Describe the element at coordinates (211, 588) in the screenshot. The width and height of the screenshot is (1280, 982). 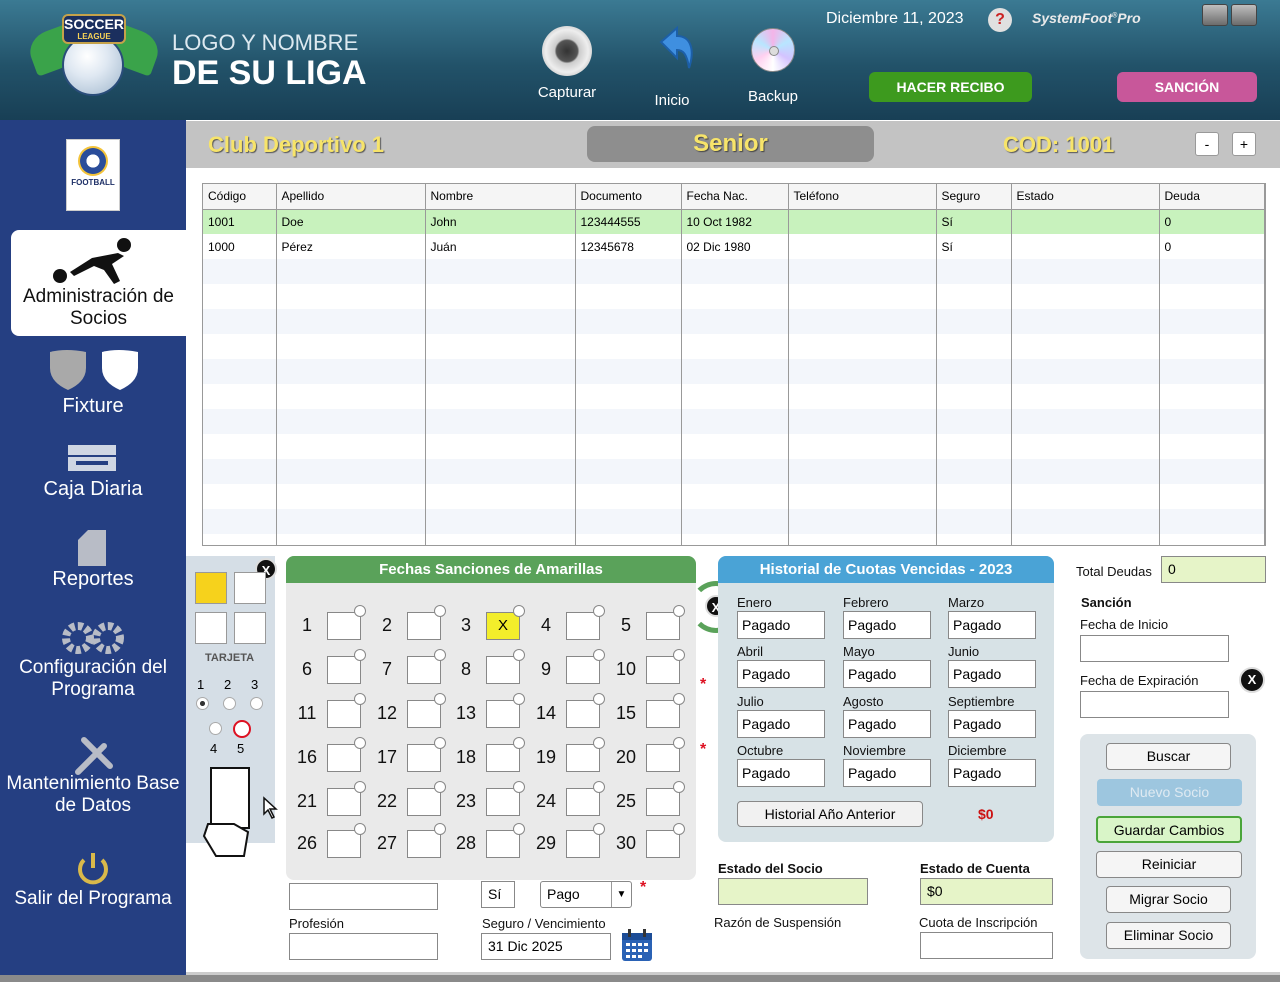
I see `yellow-card-slot` at that location.